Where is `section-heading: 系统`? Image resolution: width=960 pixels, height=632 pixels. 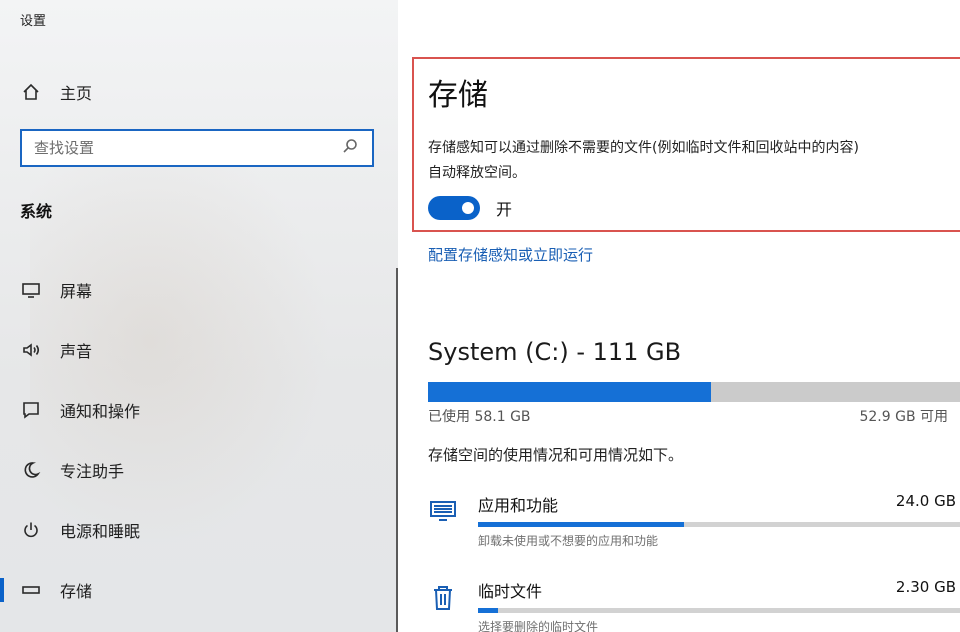
section-heading: 系统 is located at coordinates (36, 211).